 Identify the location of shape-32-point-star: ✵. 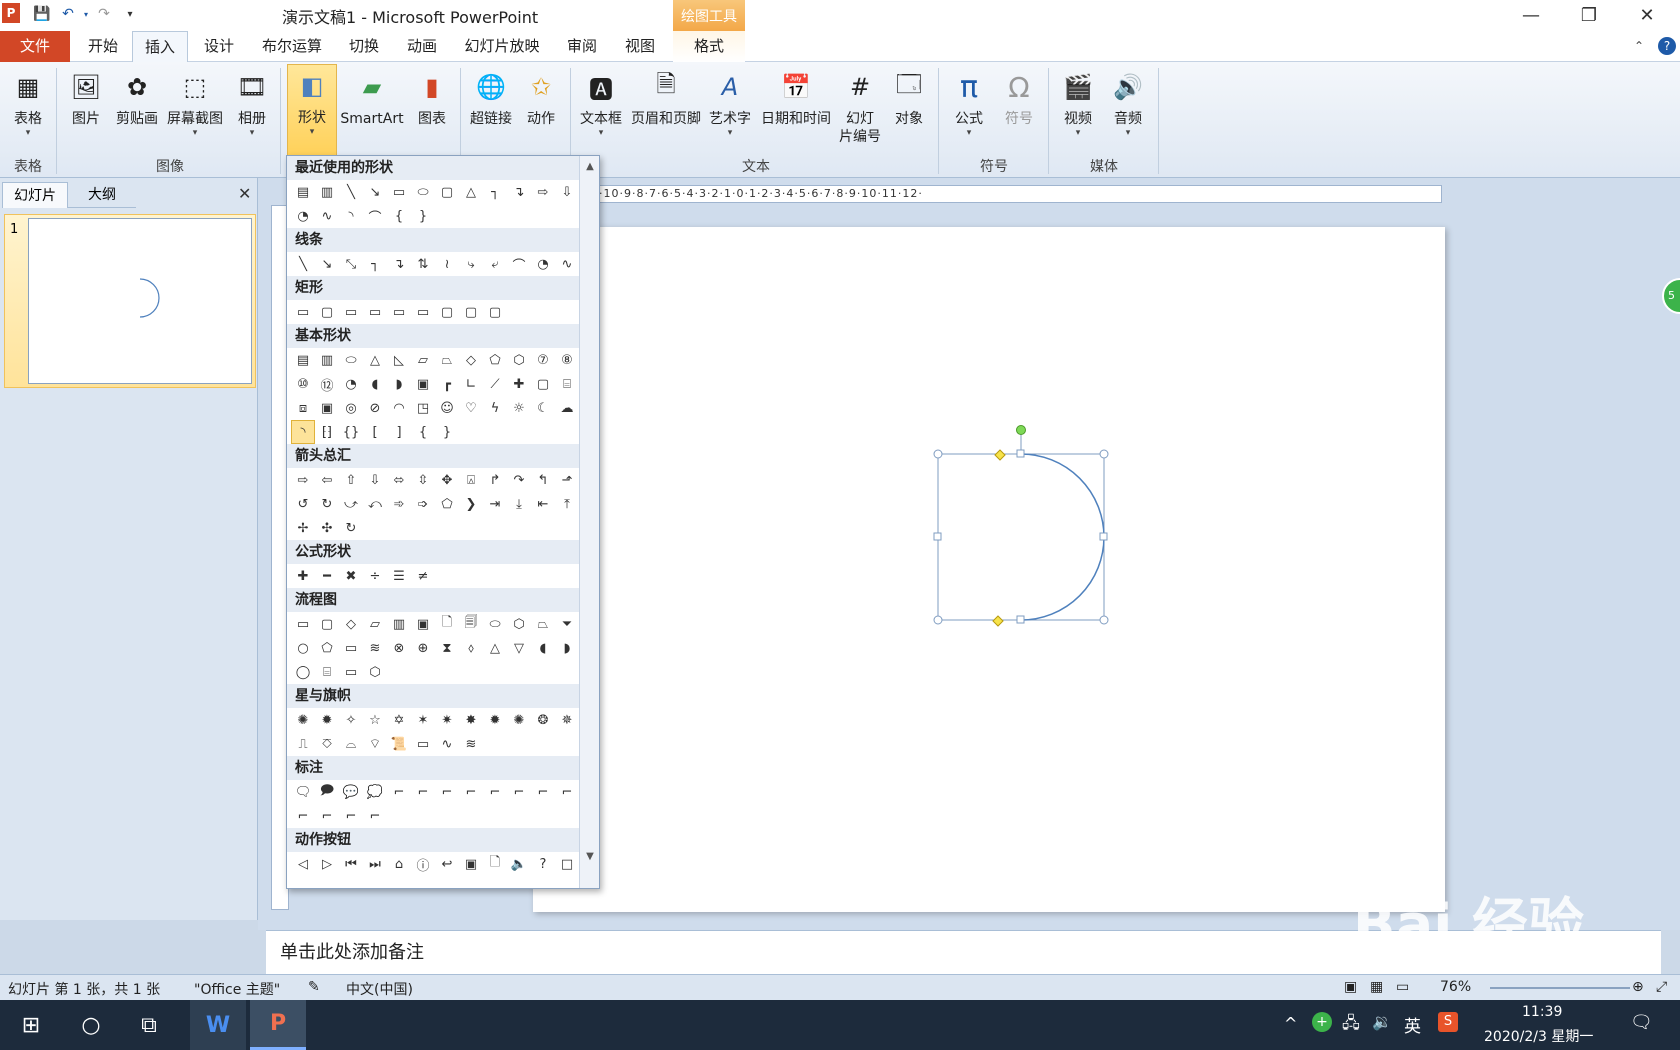
(567, 720).